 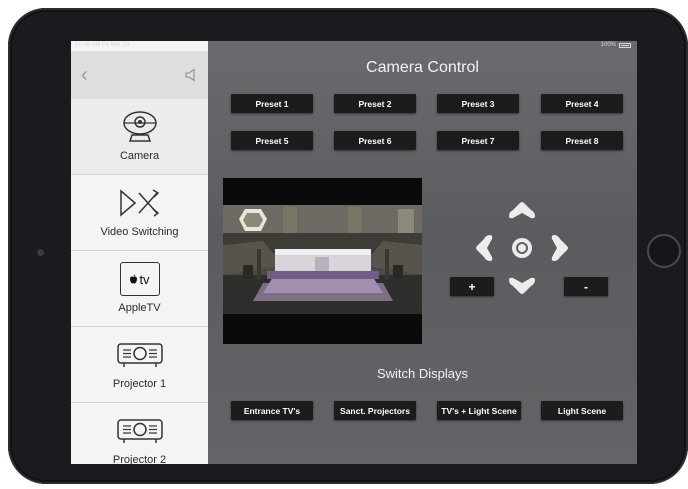 What do you see at coordinates (272, 140) in the screenshot?
I see `preset-5-button: Preset 5` at bounding box center [272, 140].